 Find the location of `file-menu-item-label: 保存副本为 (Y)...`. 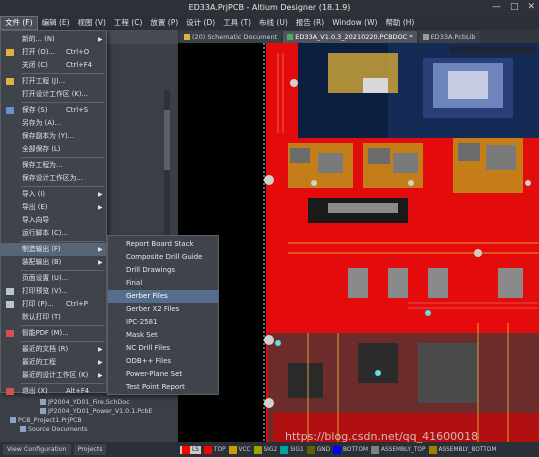

file-menu-item-label: 保存副本为 (Y)... is located at coordinates (48, 136).